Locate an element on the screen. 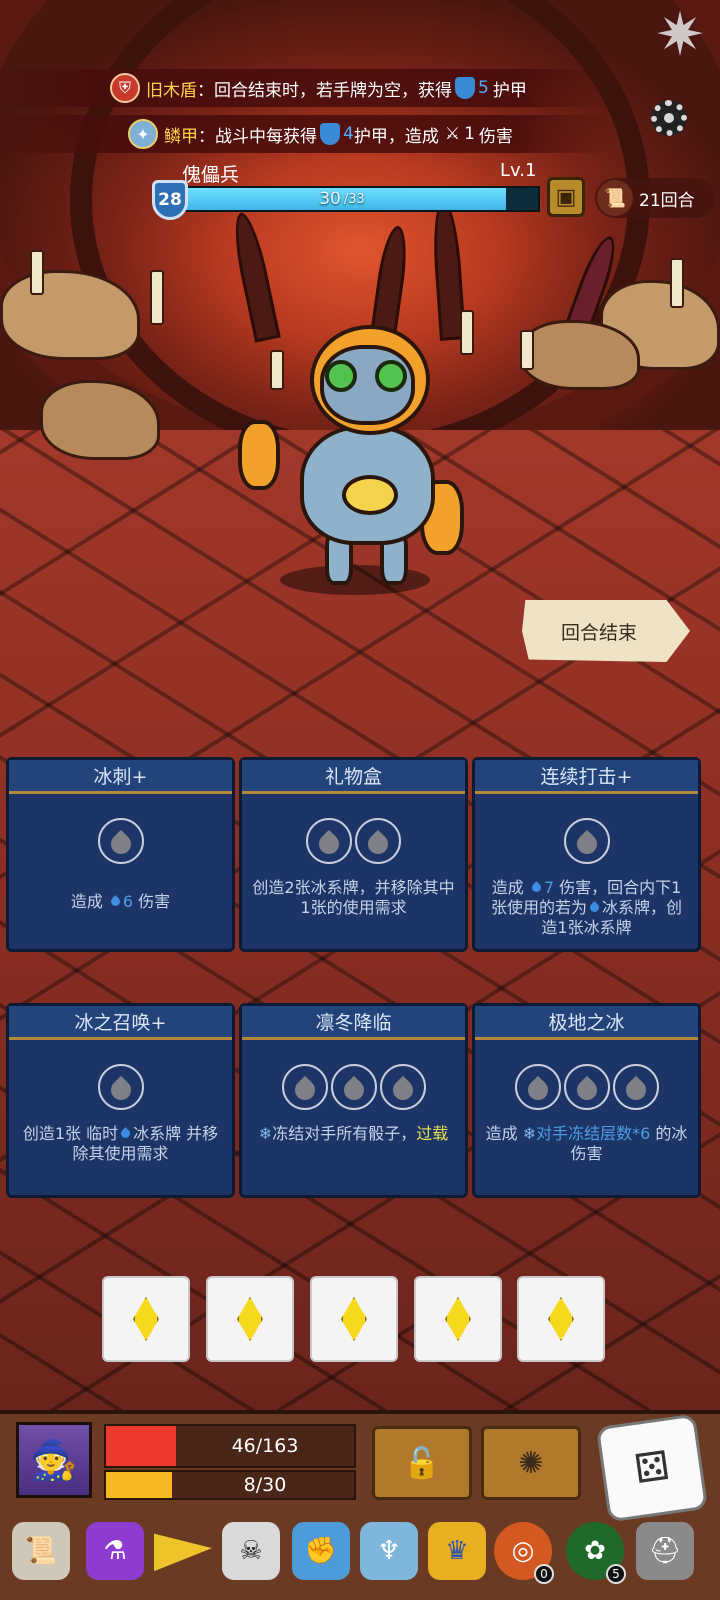 The height and width of the screenshot is (1600, 720). player-hud: 🧙 46/163 8/30 🔓 ✺ ⚄ 📜 ⚗ ☠ ✊ ♆ ♛ ◎ 0 ✿ 5 ⛑ is located at coordinates (360, 1505).